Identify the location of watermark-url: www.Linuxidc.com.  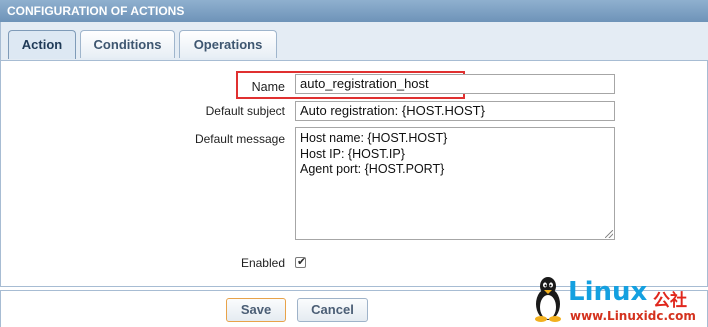
(633, 316).